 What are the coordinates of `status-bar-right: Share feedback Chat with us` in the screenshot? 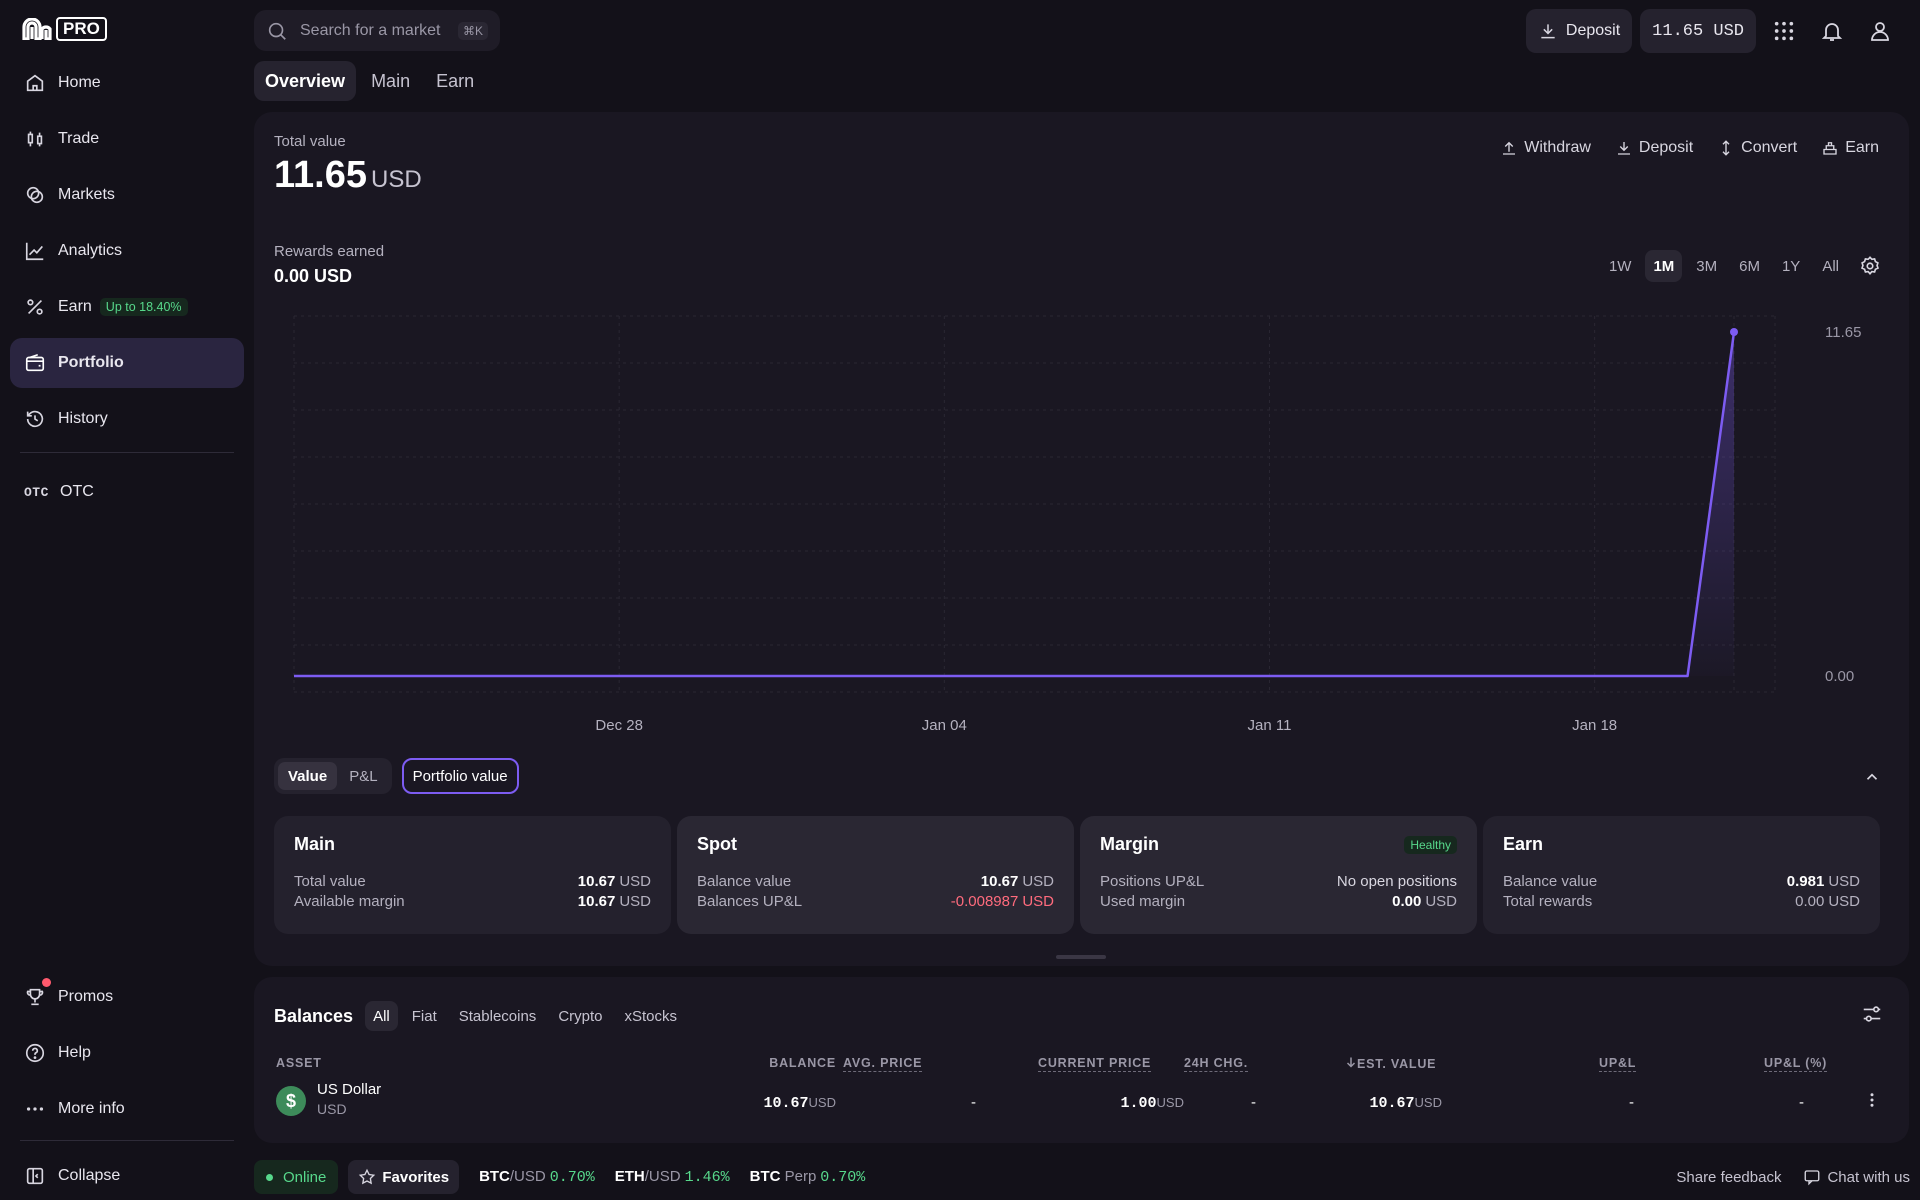 It's located at (1793, 1177).